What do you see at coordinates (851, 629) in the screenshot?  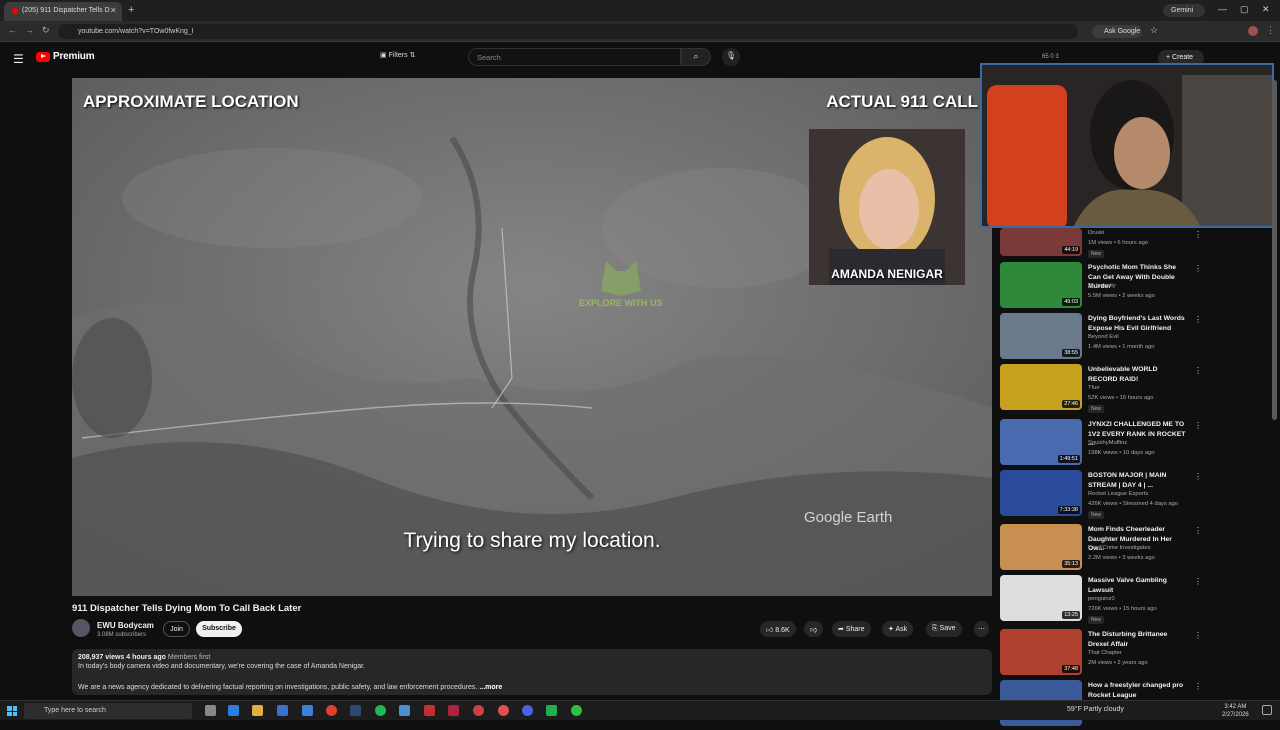 I see `share-button: ➦ Share` at bounding box center [851, 629].